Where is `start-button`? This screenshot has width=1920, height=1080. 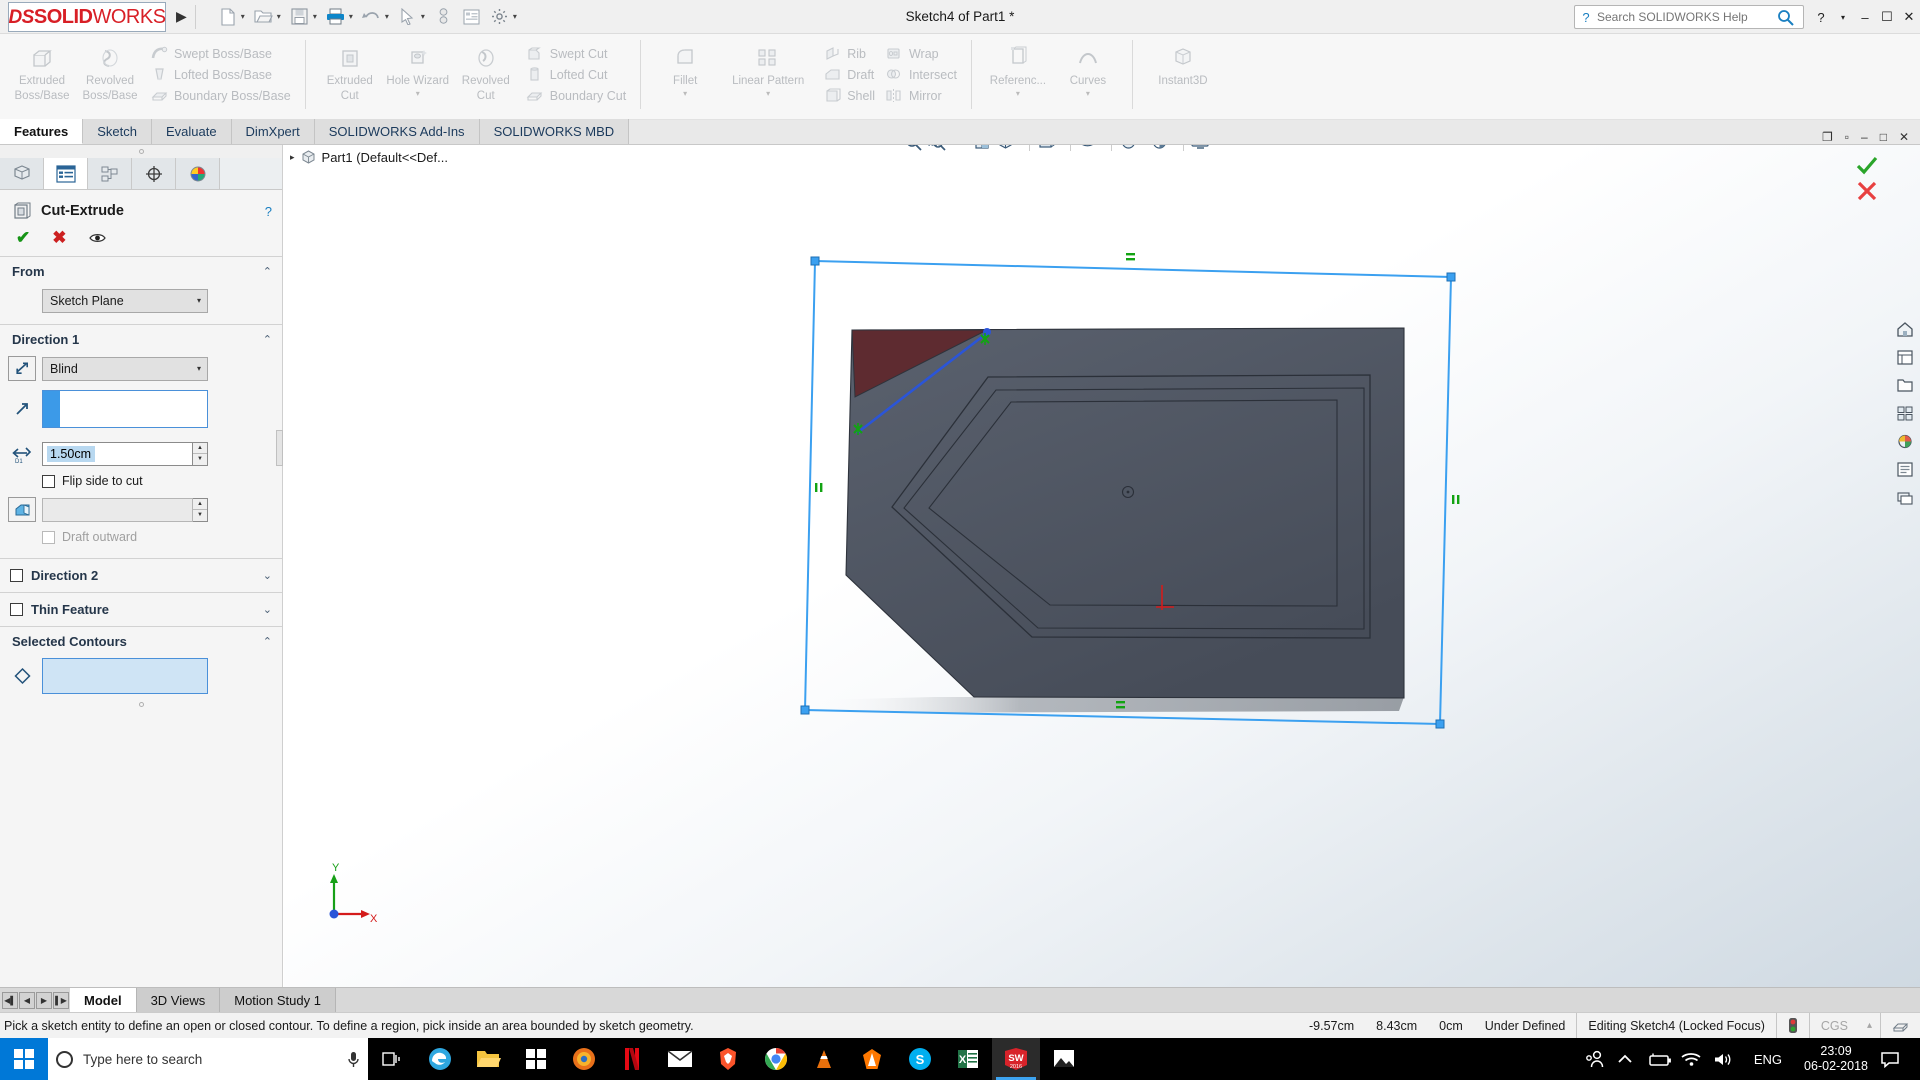
start-button is located at coordinates (24, 1059).